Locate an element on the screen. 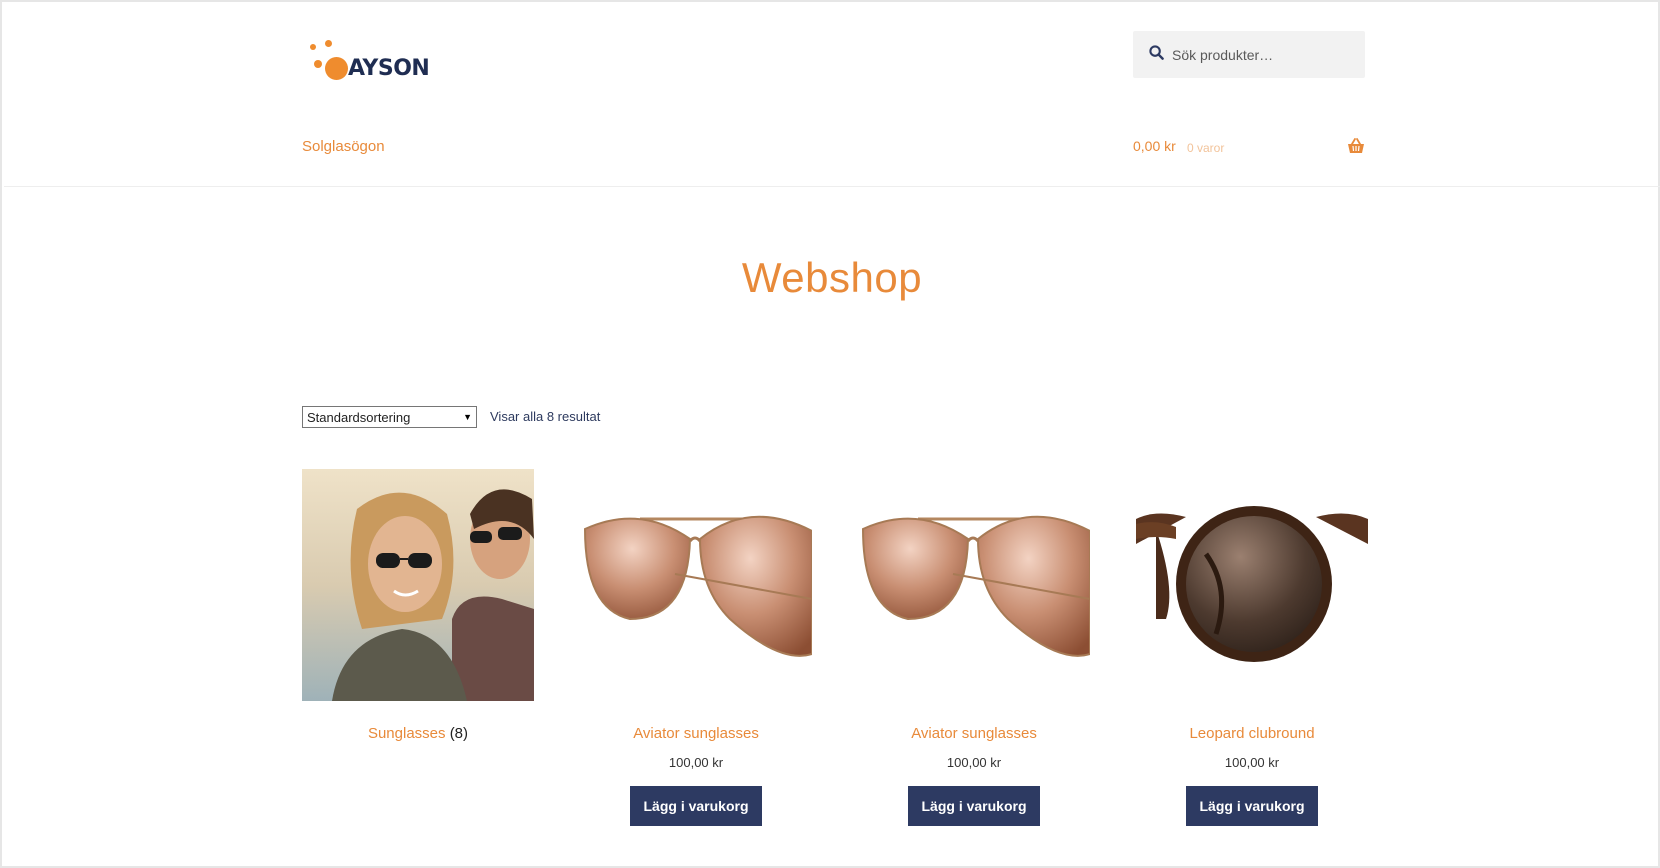 The height and width of the screenshot is (868, 1660). cart-count: 0 varor is located at coordinates (1206, 148).